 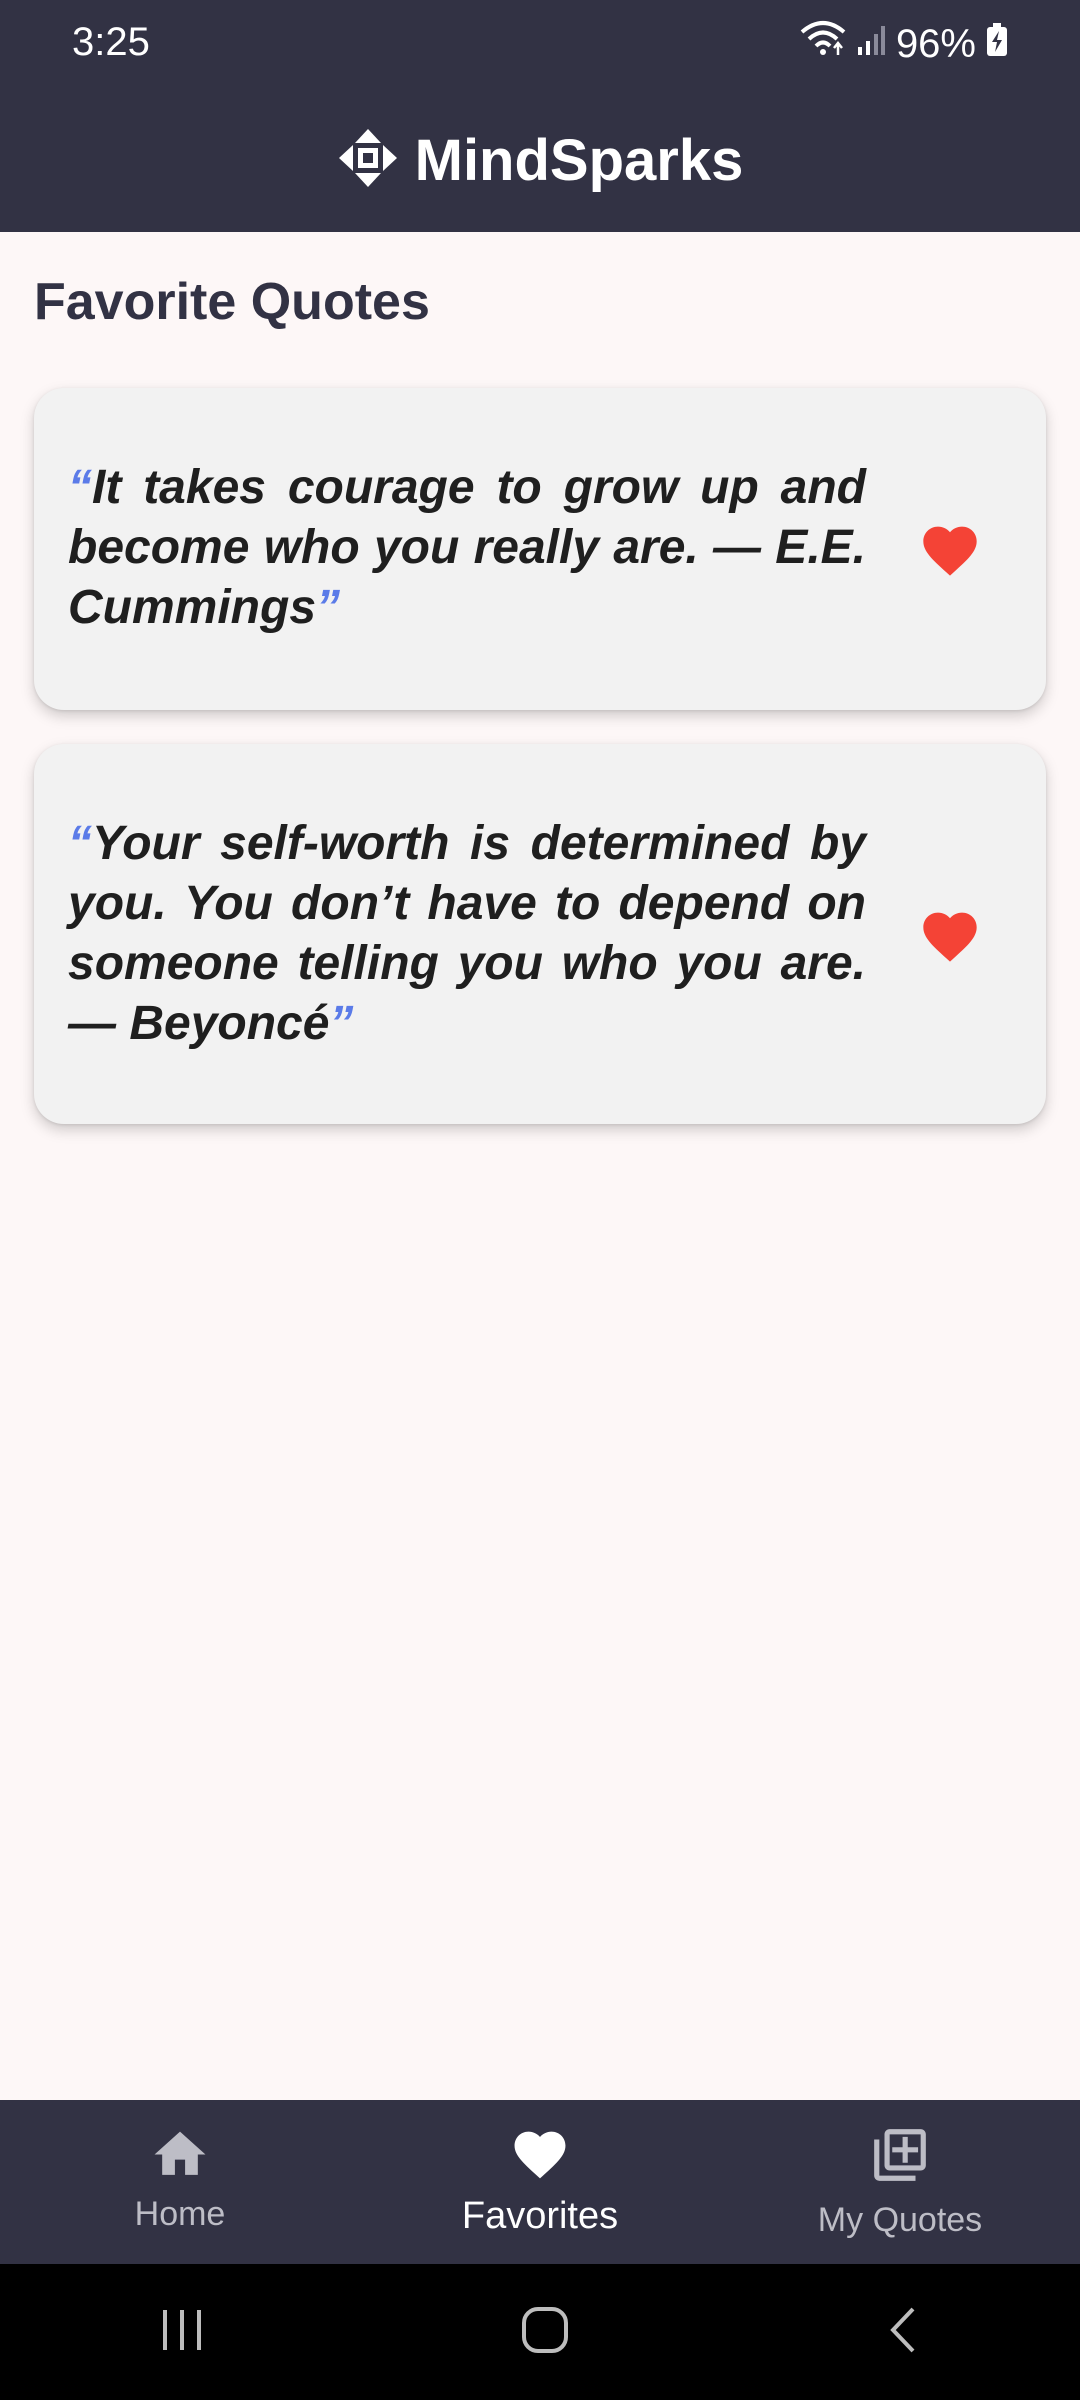 I want to click on battery-charging-icon, so click(x=997, y=44).